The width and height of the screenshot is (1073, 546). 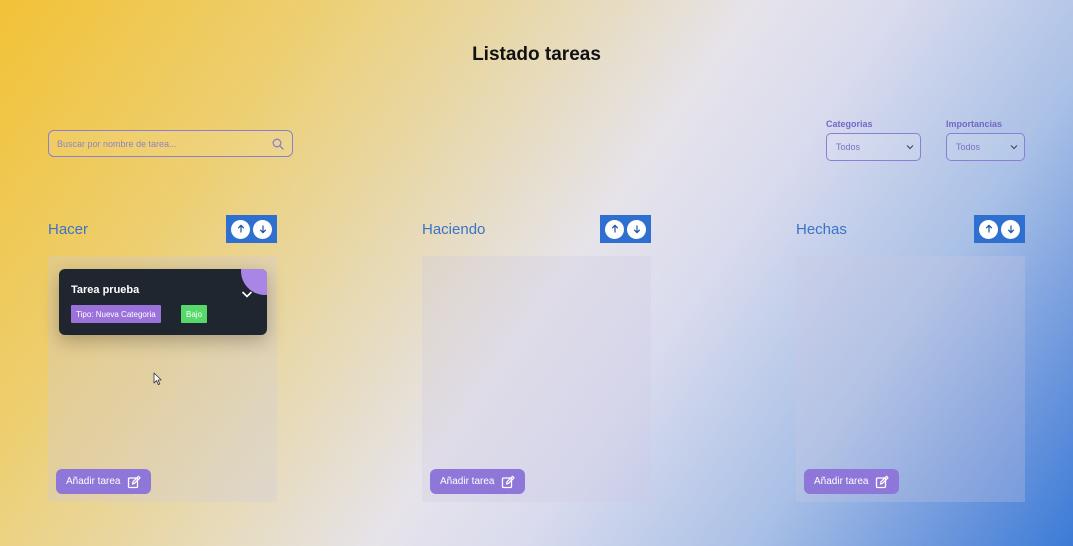 I want to click on search-input, so click(x=164, y=143).